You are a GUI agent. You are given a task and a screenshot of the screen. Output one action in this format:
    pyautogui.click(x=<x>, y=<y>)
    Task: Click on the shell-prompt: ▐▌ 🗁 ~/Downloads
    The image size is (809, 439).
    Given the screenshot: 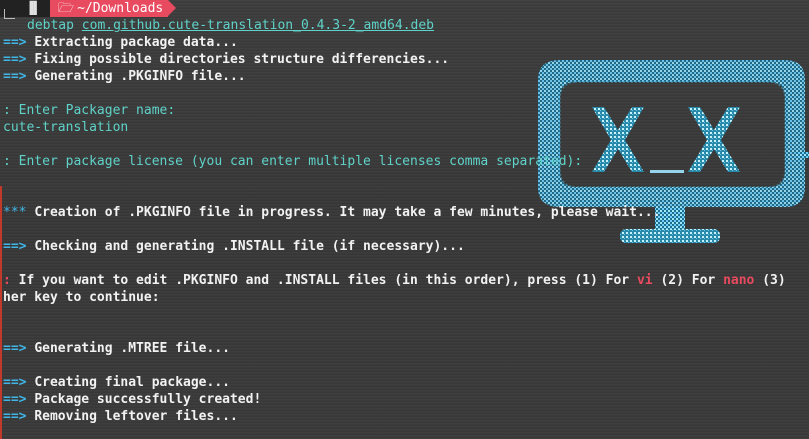 What is the action you would take?
    pyautogui.click(x=404, y=9)
    